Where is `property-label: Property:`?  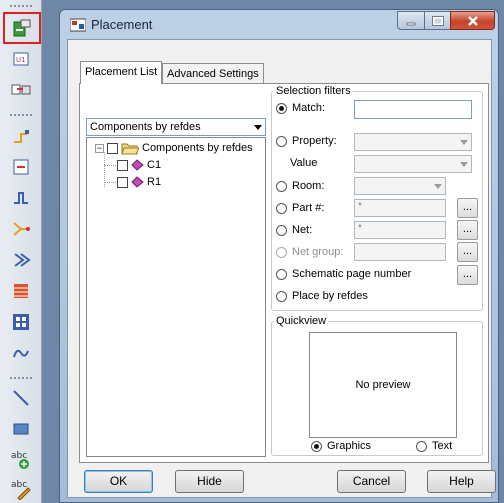 property-label: Property: is located at coordinates (314, 141).